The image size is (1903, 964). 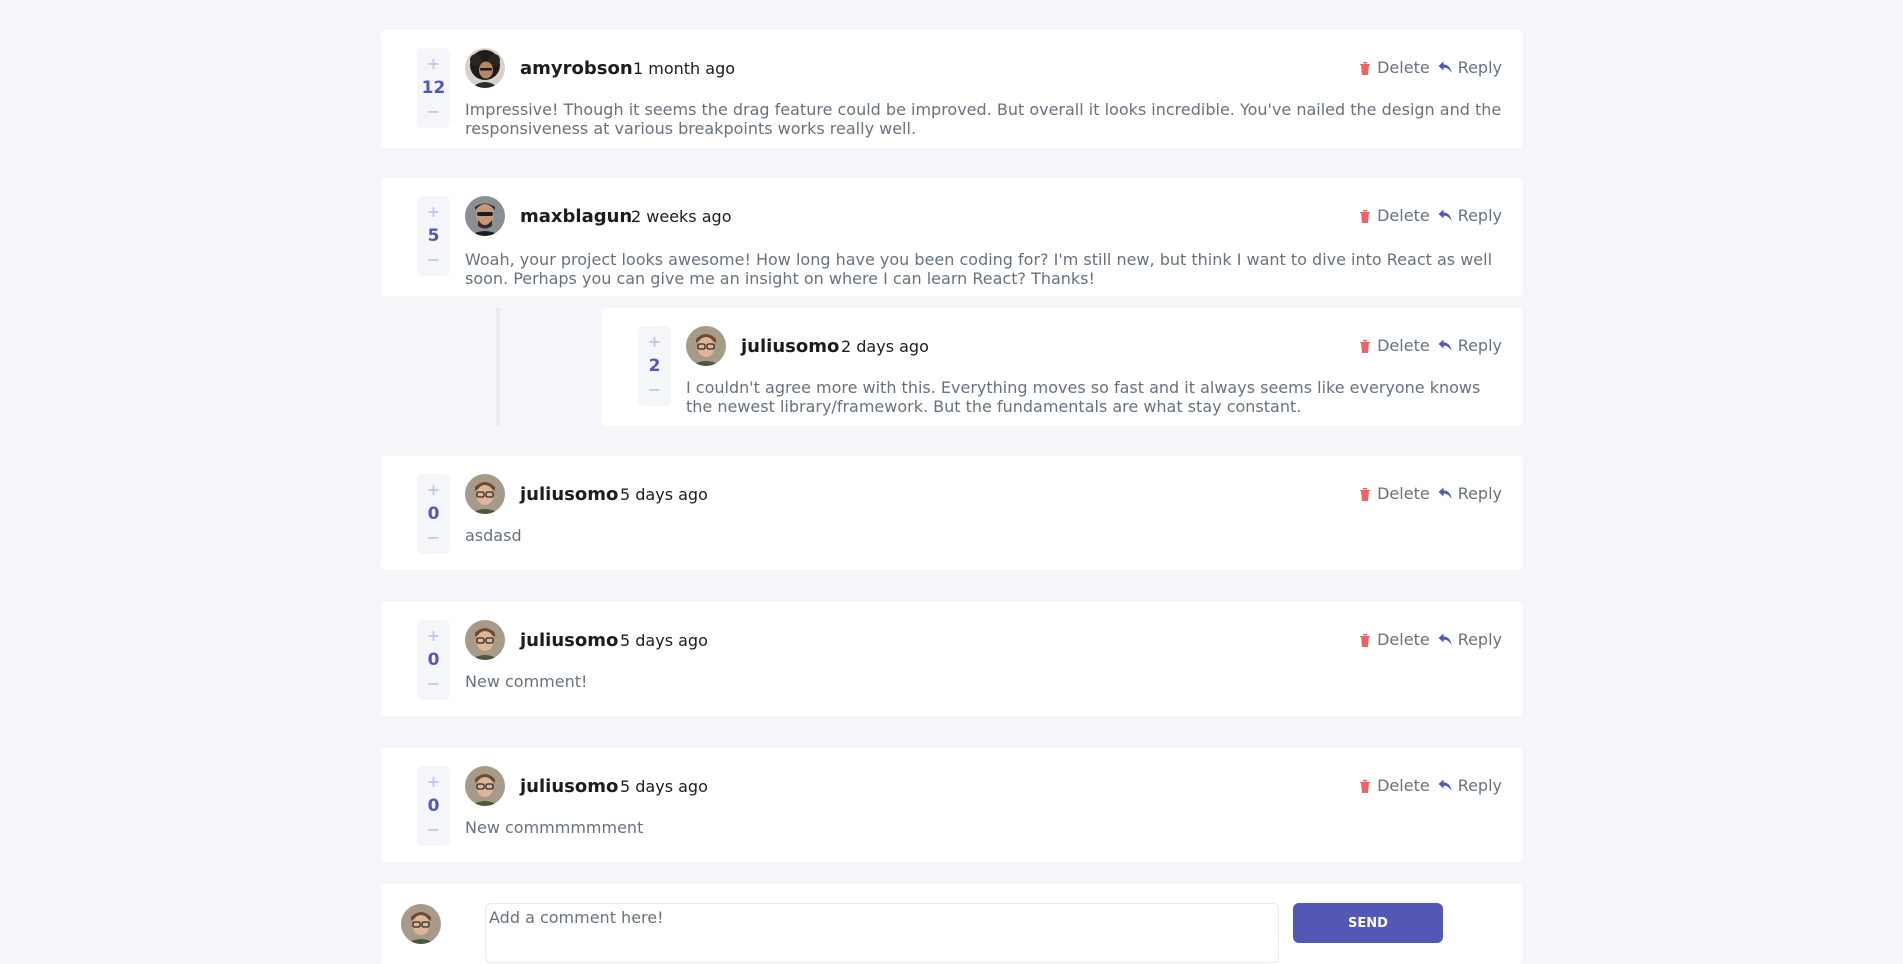 I want to click on vote-score: 2, so click(x=654, y=366).